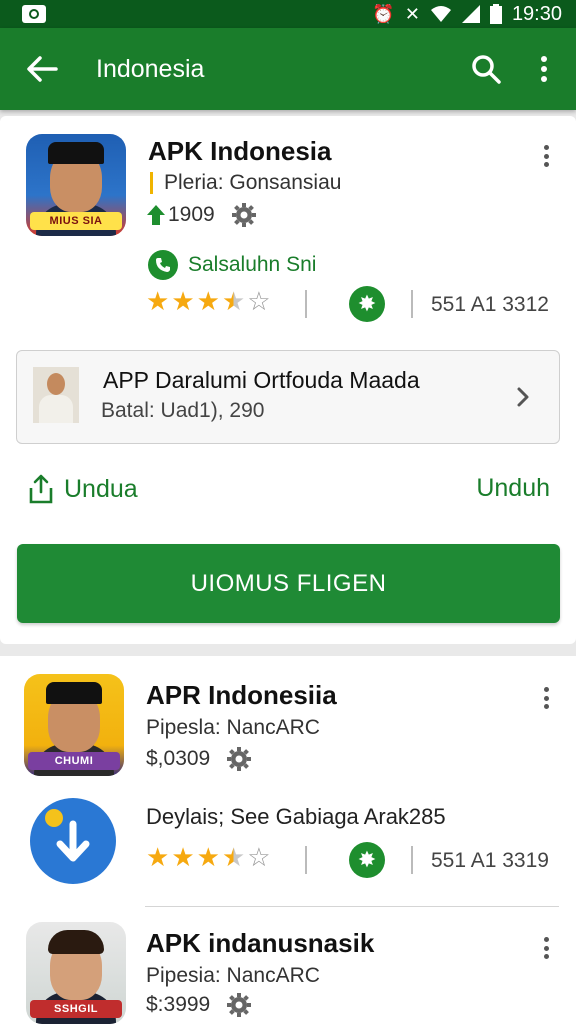 The height and width of the screenshot is (1024, 576). Describe the element at coordinates (163, 265) in the screenshot. I see `phone-icon` at that location.